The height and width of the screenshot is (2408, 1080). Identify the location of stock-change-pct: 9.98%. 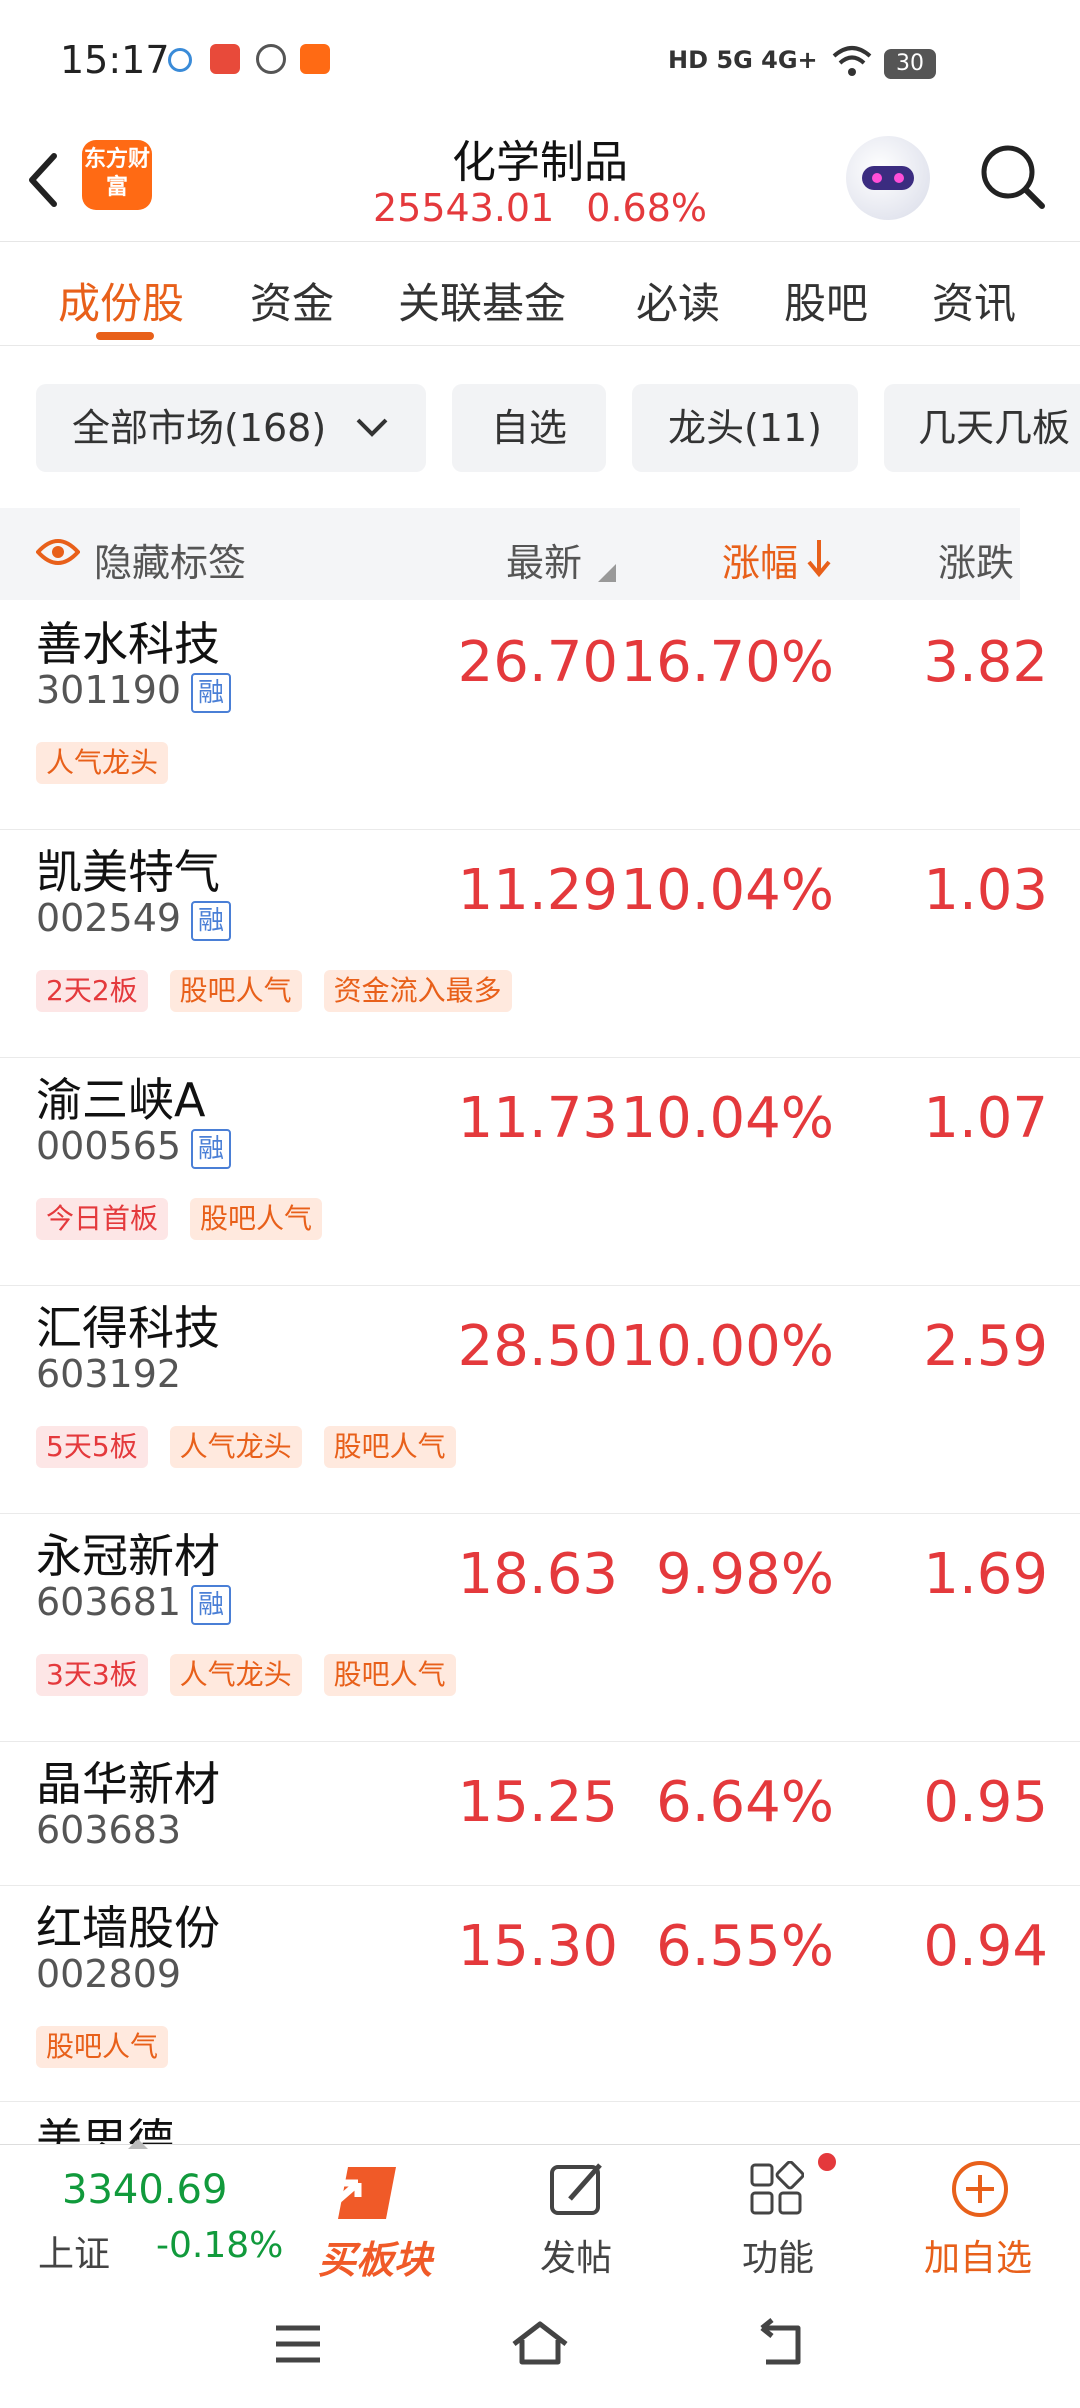
(745, 1574).